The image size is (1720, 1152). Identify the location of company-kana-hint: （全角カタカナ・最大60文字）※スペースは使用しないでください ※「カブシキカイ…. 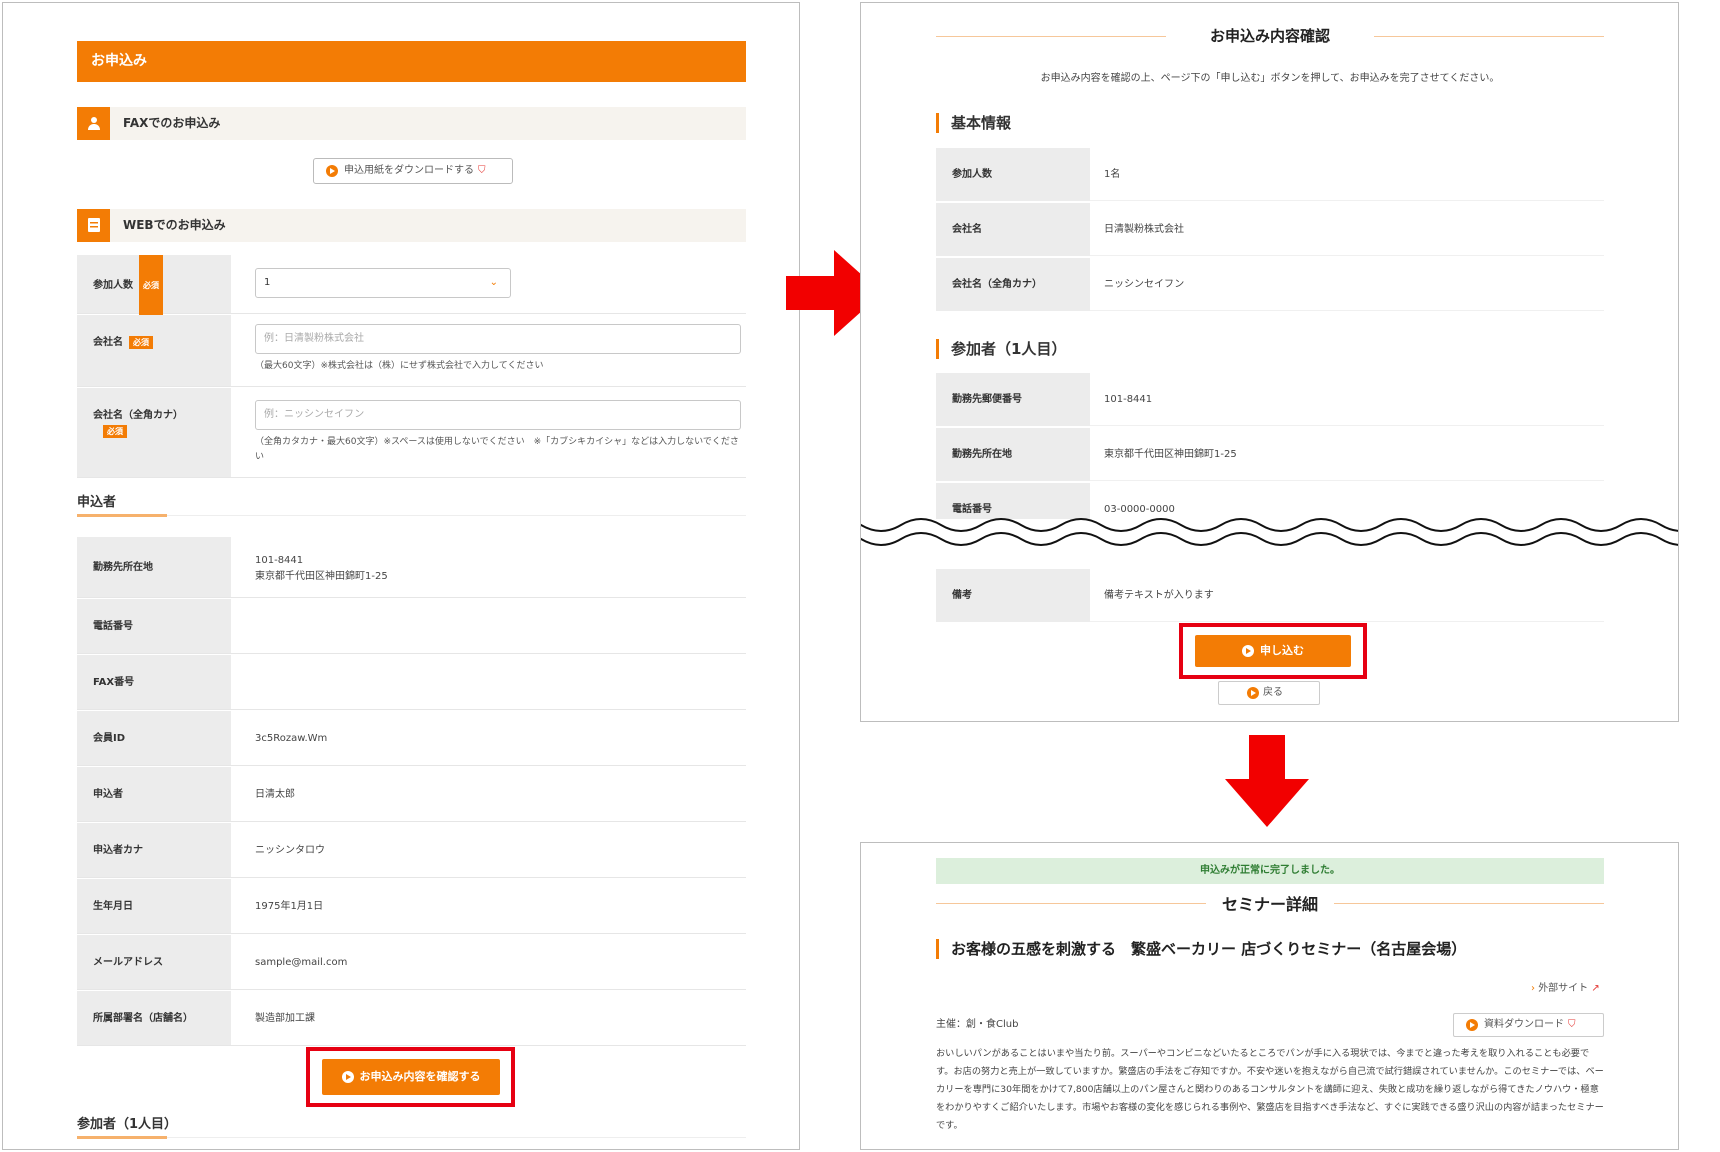
(497, 449).